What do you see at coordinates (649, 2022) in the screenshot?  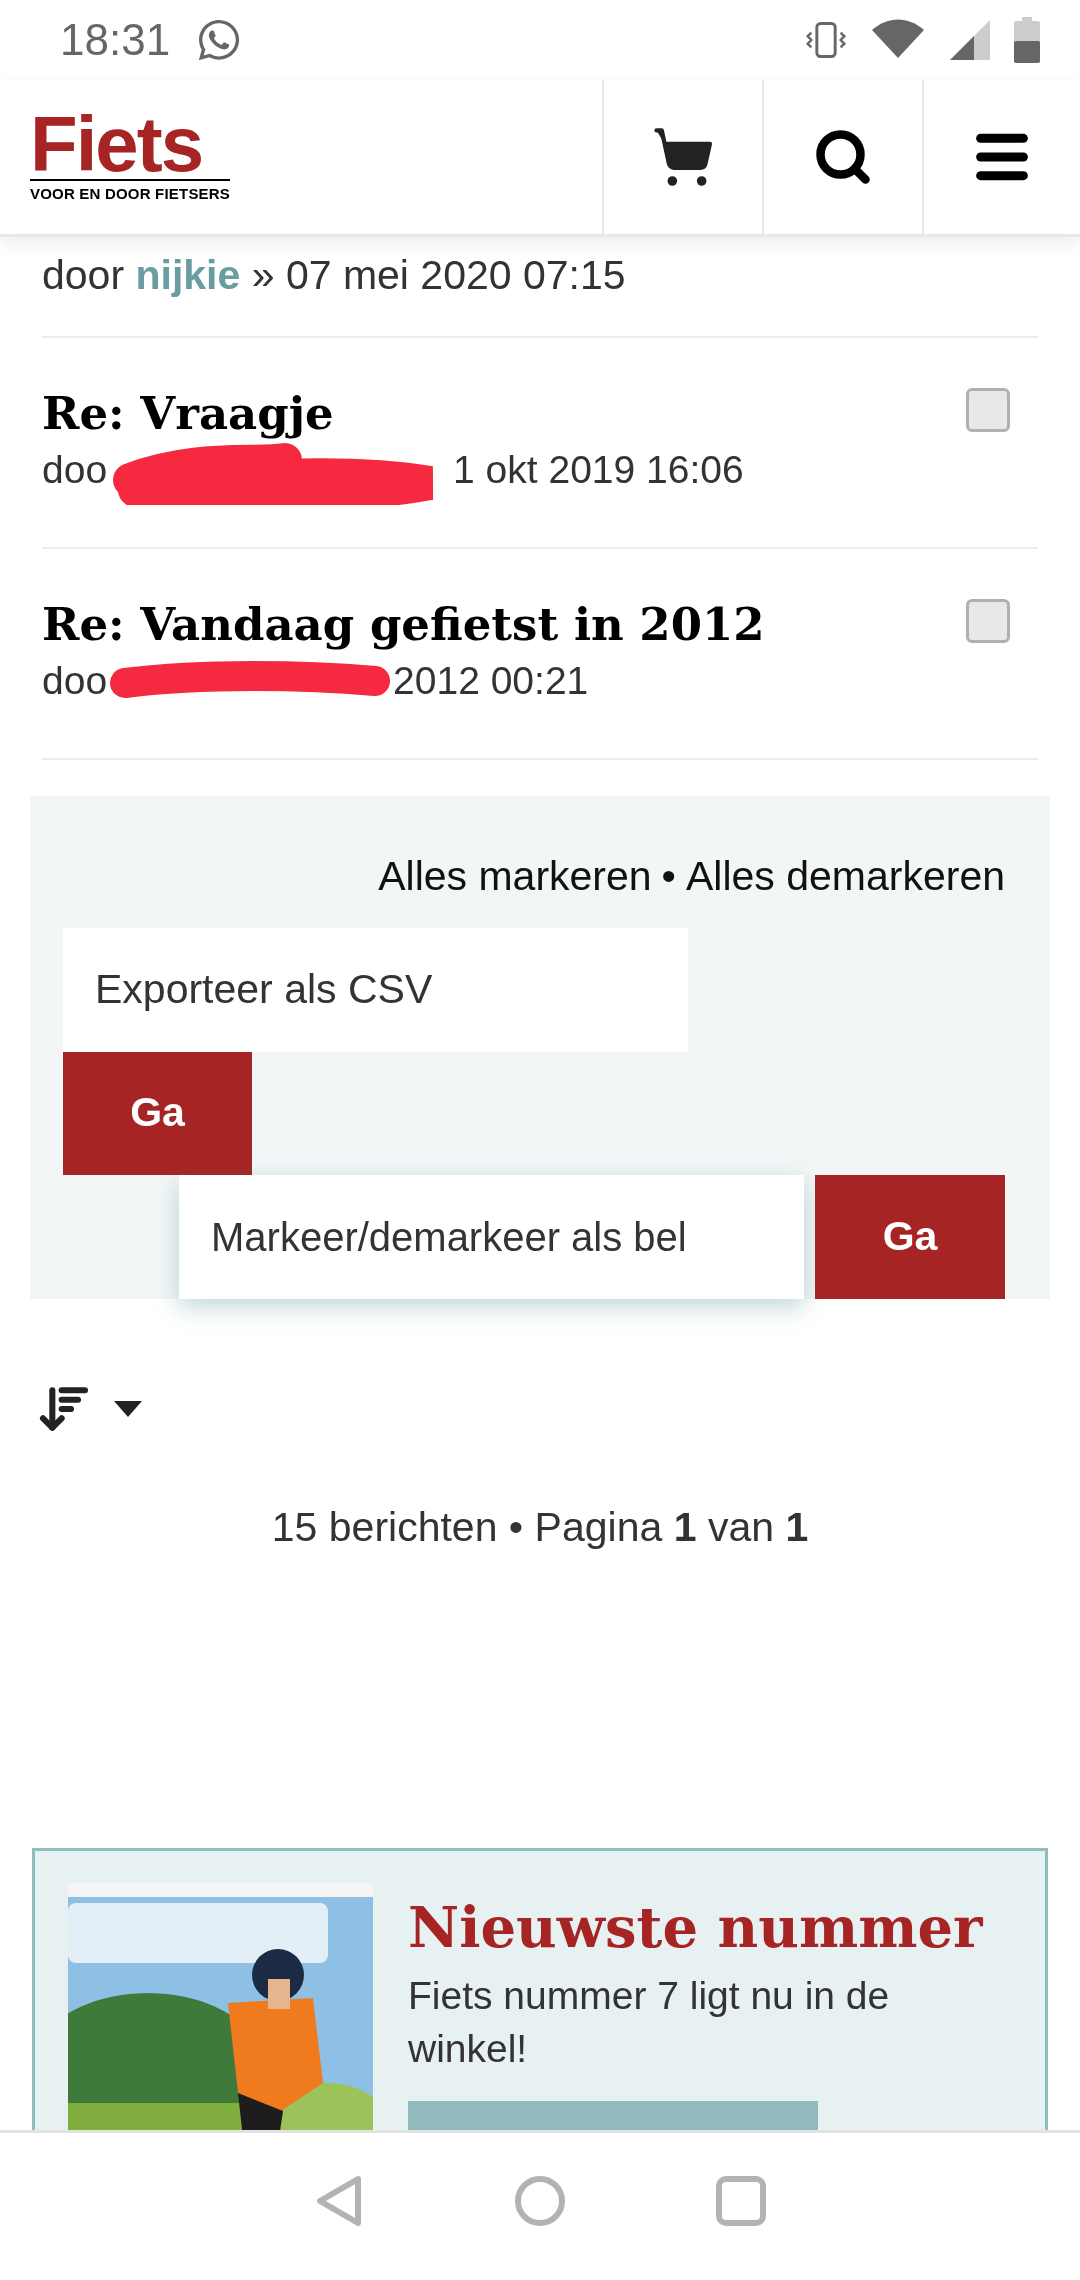 I see `promo-text: Fiets nummer 7 ligt nu in de winkel!` at bounding box center [649, 2022].